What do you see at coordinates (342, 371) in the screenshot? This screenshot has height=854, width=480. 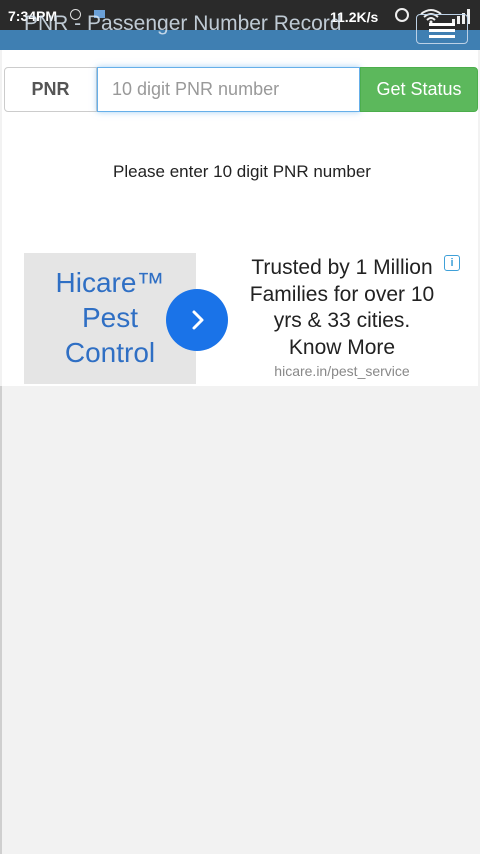 I see `ad-url: hicare.in/pest_service` at bounding box center [342, 371].